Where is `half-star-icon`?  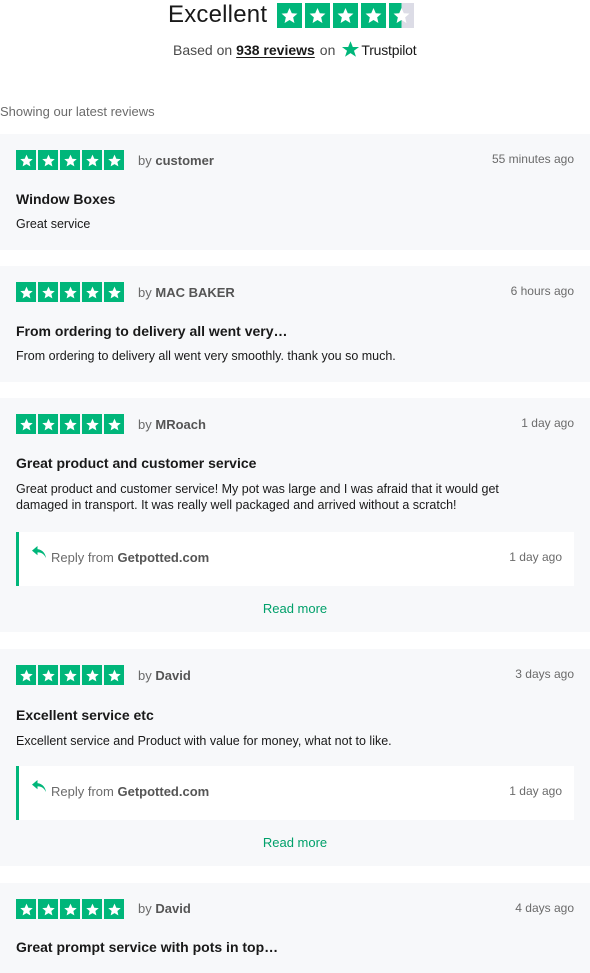 half-star-icon is located at coordinates (402, 15).